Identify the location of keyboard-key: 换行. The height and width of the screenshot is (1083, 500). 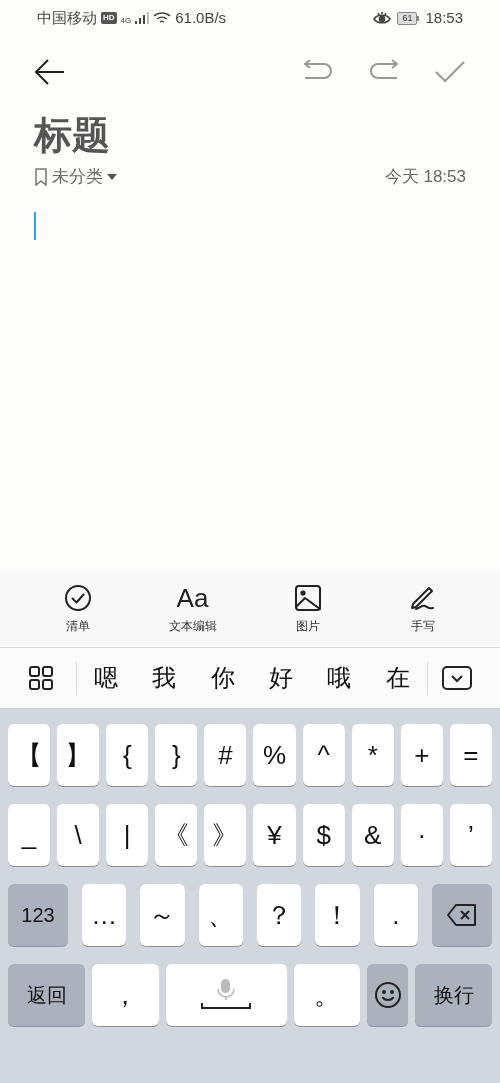
(453, 995).